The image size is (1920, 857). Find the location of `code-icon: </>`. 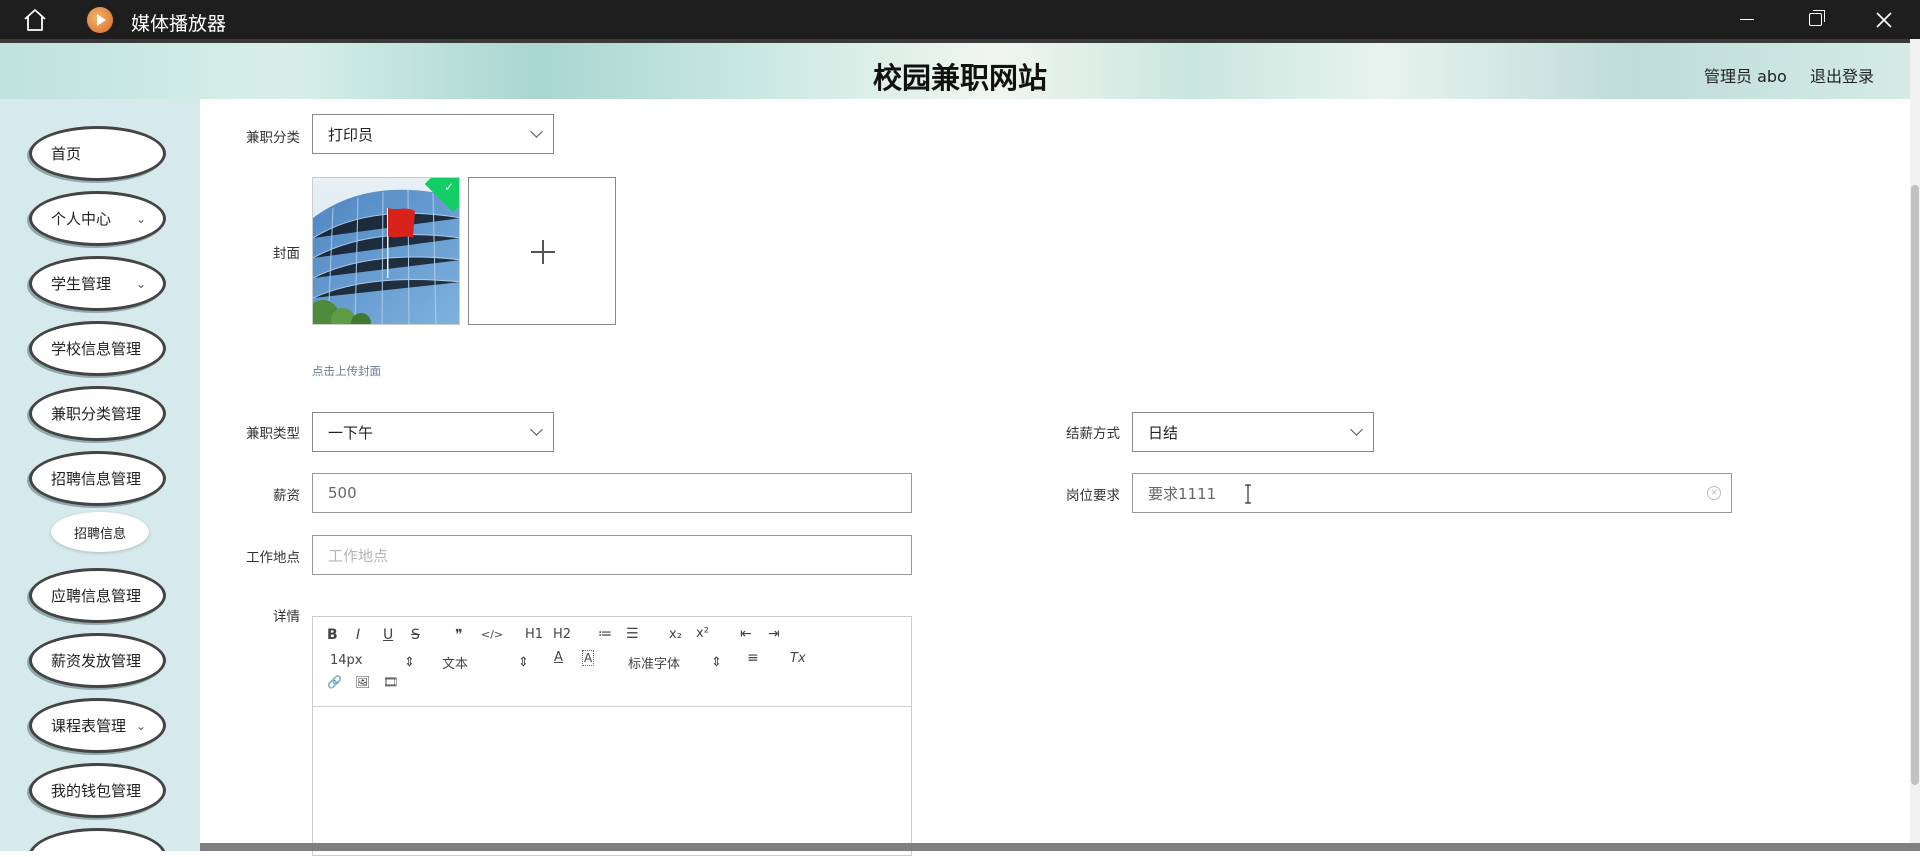

code-icon: </> is located at coordinates (492, 634).